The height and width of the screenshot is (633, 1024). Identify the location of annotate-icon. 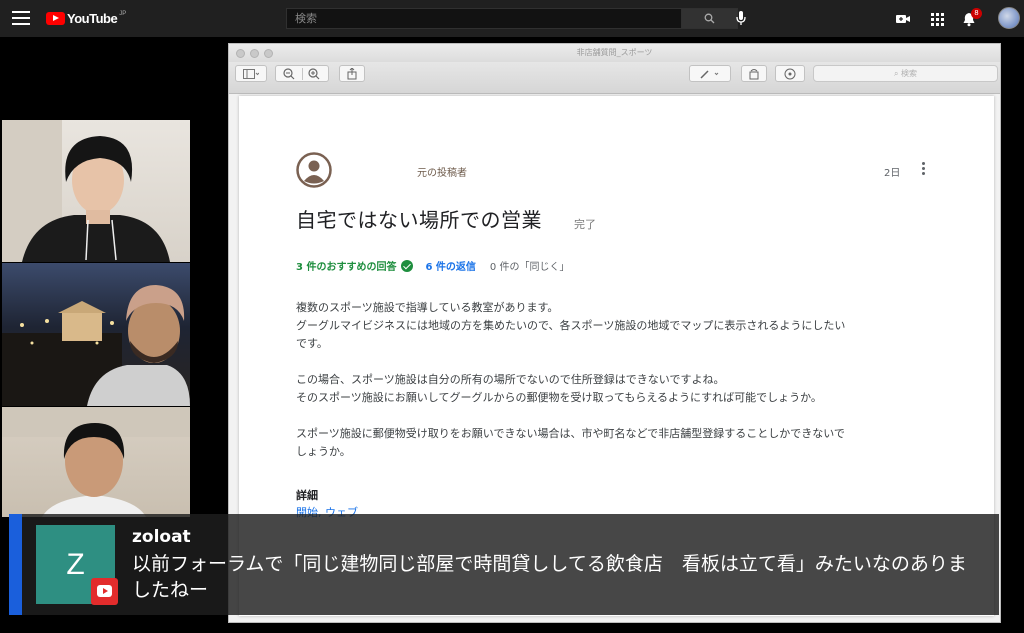
(790, 73).